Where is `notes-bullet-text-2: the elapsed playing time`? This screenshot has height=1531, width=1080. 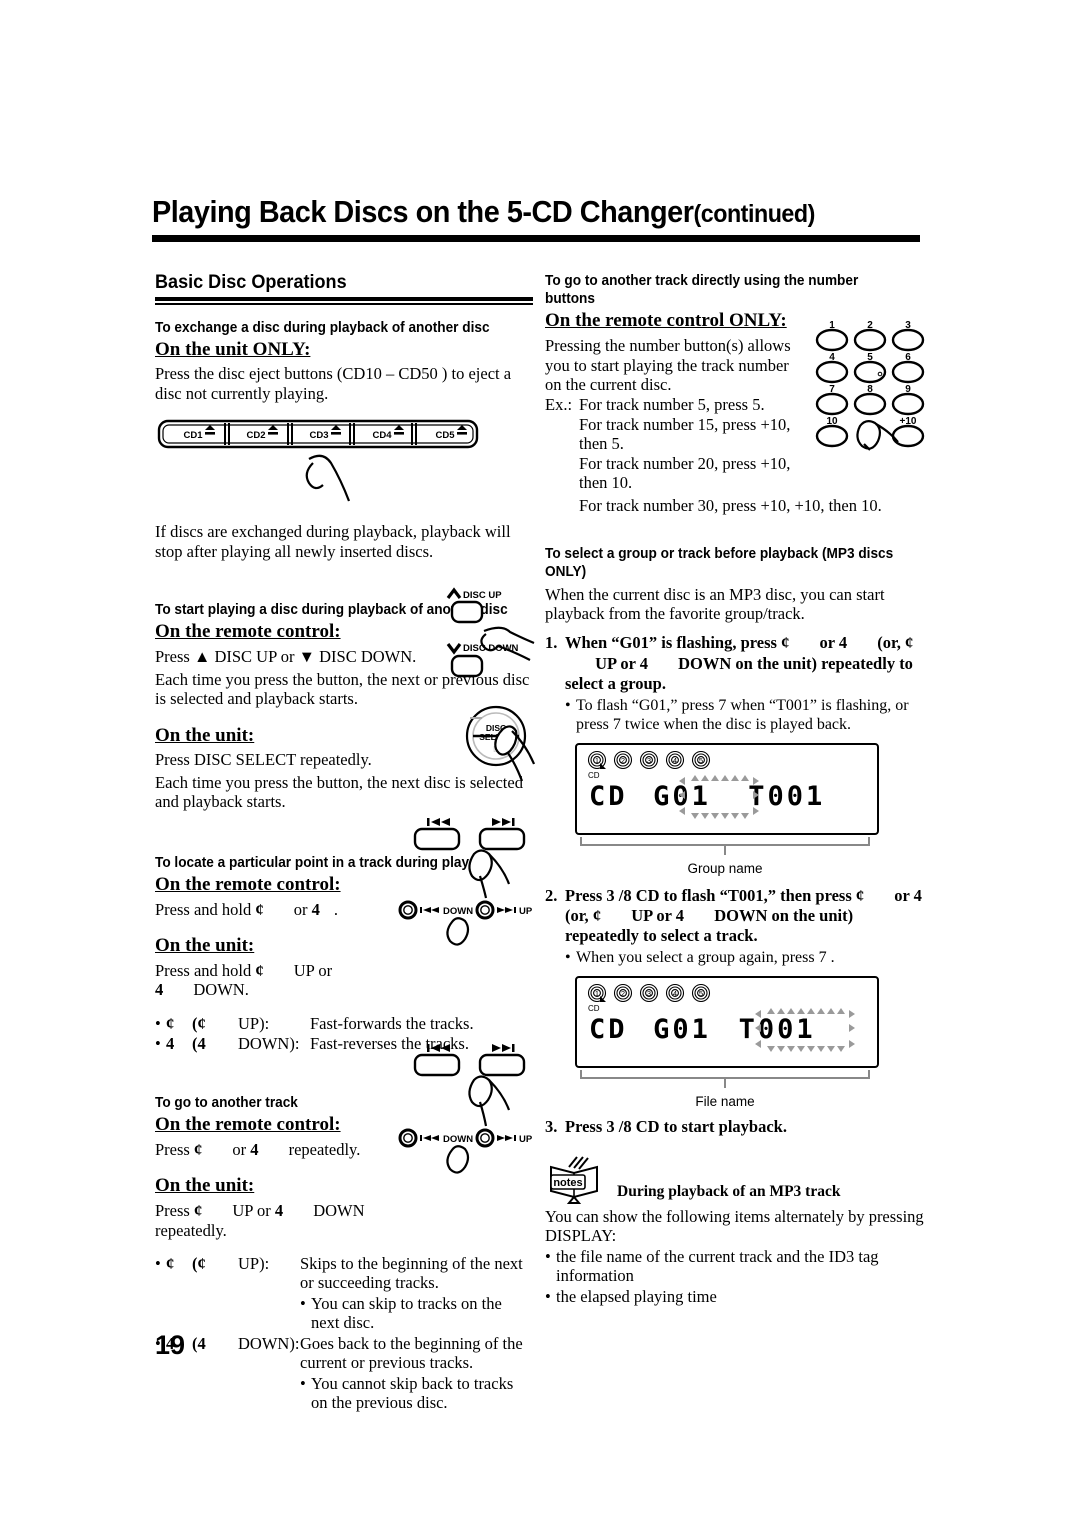 notes-bullet-text-2: the elapsed playing time is located at coordinates (636, 1296).